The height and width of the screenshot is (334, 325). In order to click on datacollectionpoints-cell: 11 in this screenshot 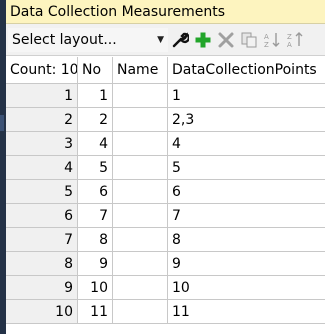, I will do `click(246, 312)`.